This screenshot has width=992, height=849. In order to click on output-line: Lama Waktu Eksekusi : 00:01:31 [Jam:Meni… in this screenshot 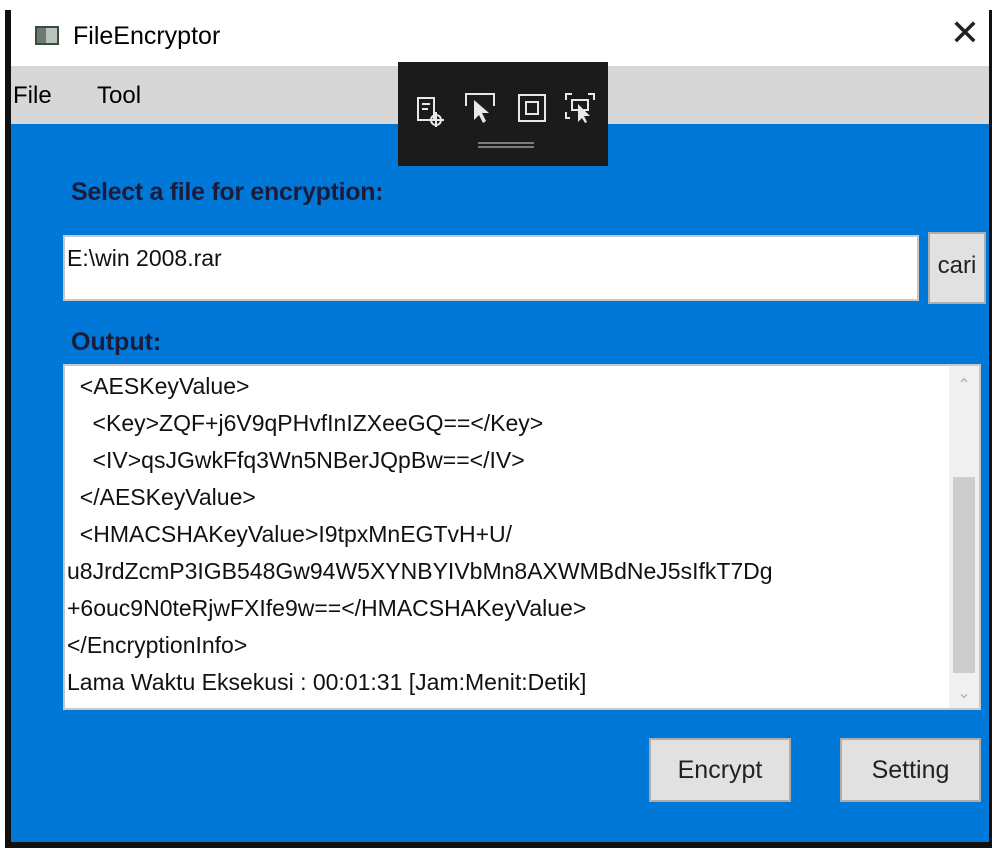, I will do `click(327, 682)`.